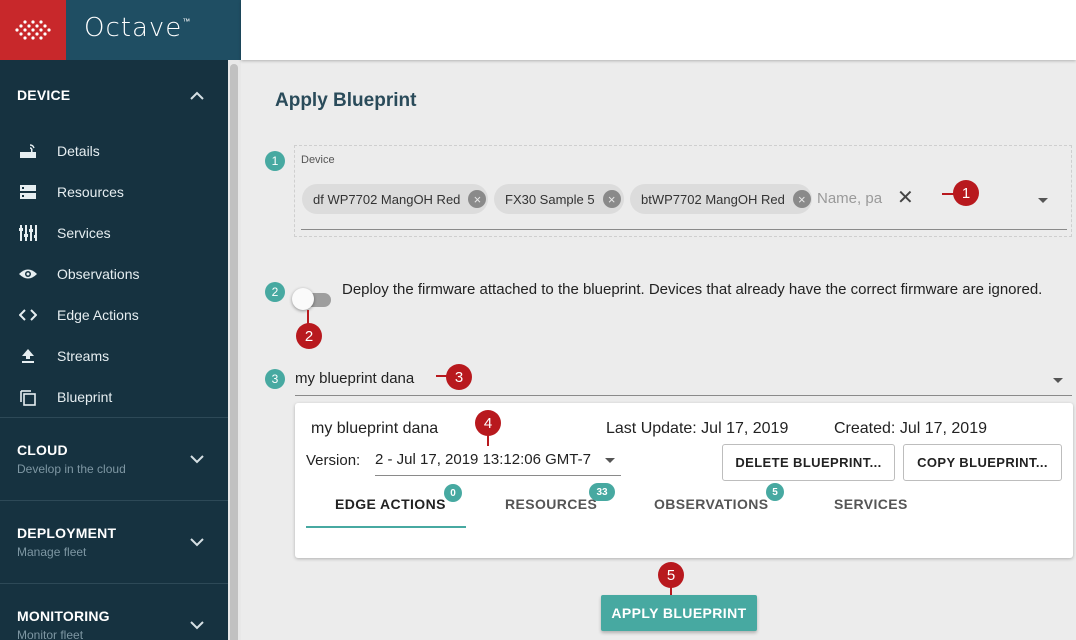 The image size is (1076, 640). I want to click on step-badge-3: 3, so click(275, 379).